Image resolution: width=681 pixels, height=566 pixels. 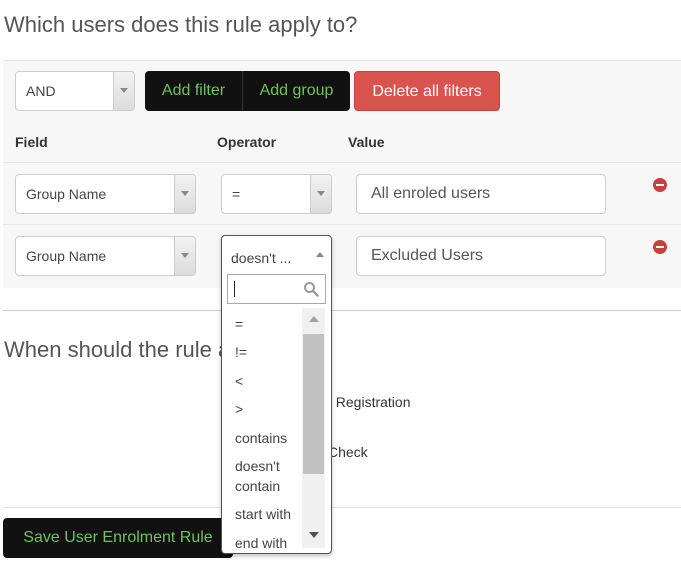 I want to click on scroll-down-arrow-icon, so click(x=314, y=535).